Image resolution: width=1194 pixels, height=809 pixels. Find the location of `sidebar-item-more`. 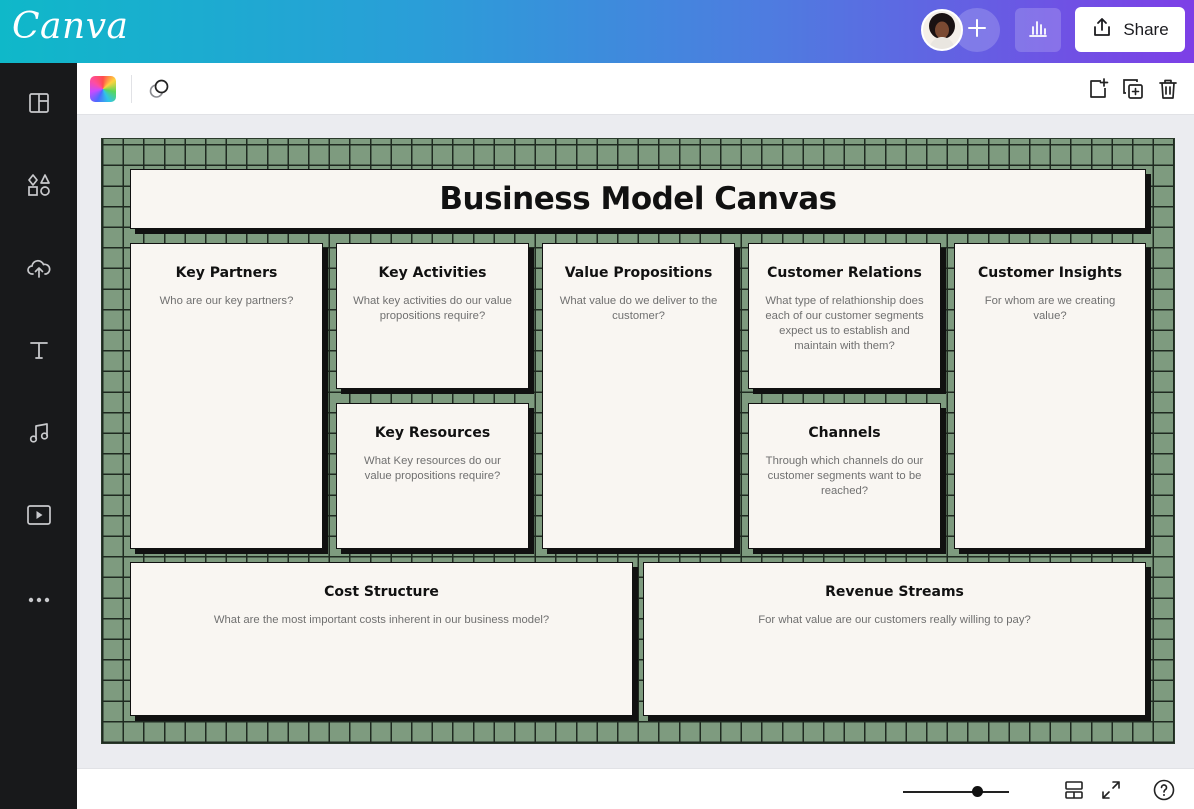

sidebar-item-more is located at coordinates (38, 600).